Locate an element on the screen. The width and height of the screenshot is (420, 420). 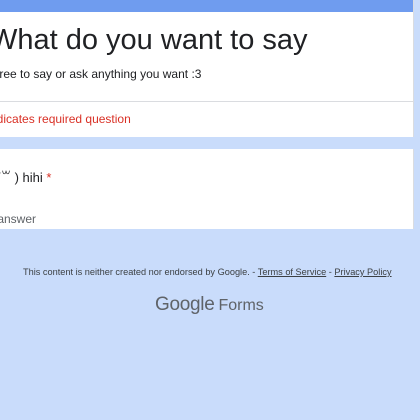
terms-of-service-link: Terms of Service is located at coordinates (292, 272).